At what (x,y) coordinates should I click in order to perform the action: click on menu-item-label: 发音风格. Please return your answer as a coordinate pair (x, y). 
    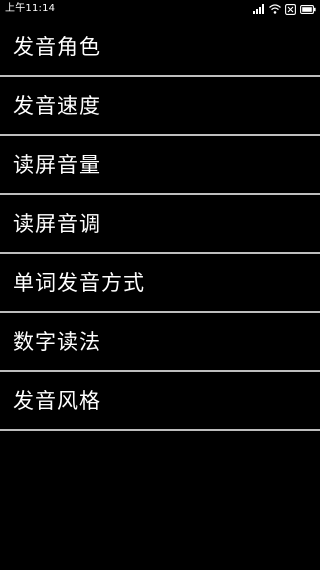
    Looking at the image, I should click on (57, 400).